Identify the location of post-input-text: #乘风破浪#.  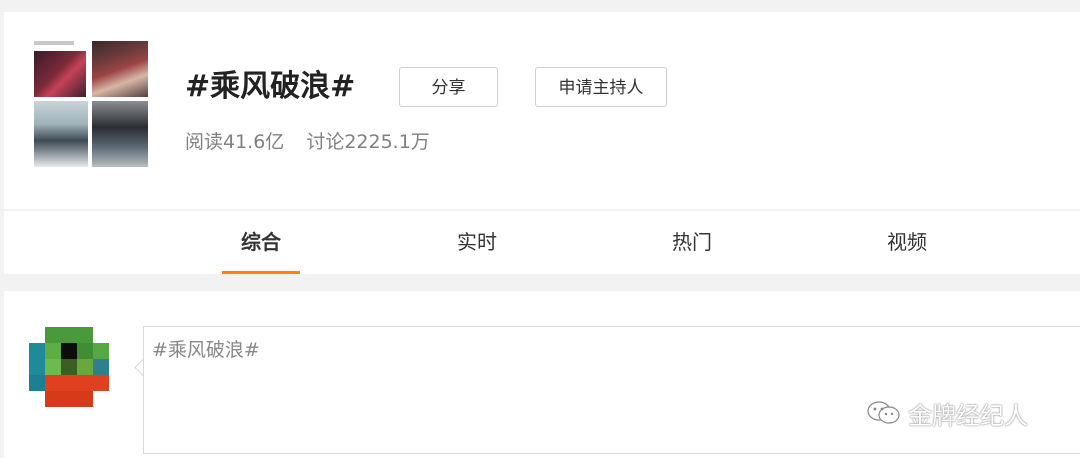
(206, 350).